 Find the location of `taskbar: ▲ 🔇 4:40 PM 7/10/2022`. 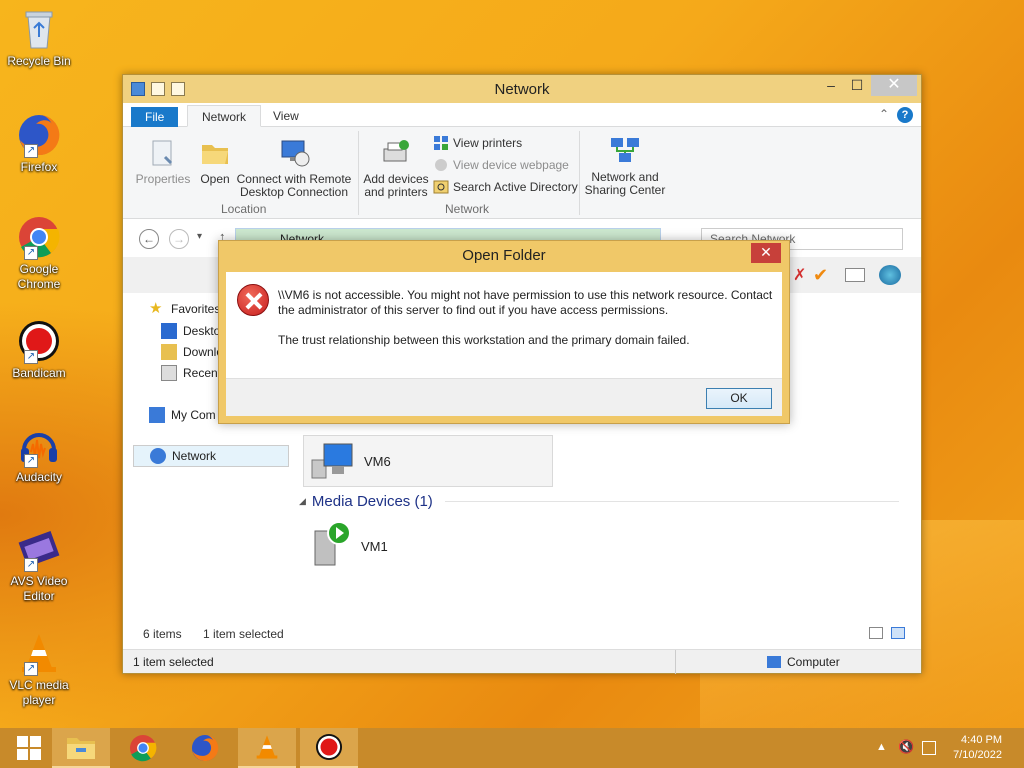

taskbar: ▲ 🔇 4:40 PM 7/10/2022 is located at coordinates (512, 748).